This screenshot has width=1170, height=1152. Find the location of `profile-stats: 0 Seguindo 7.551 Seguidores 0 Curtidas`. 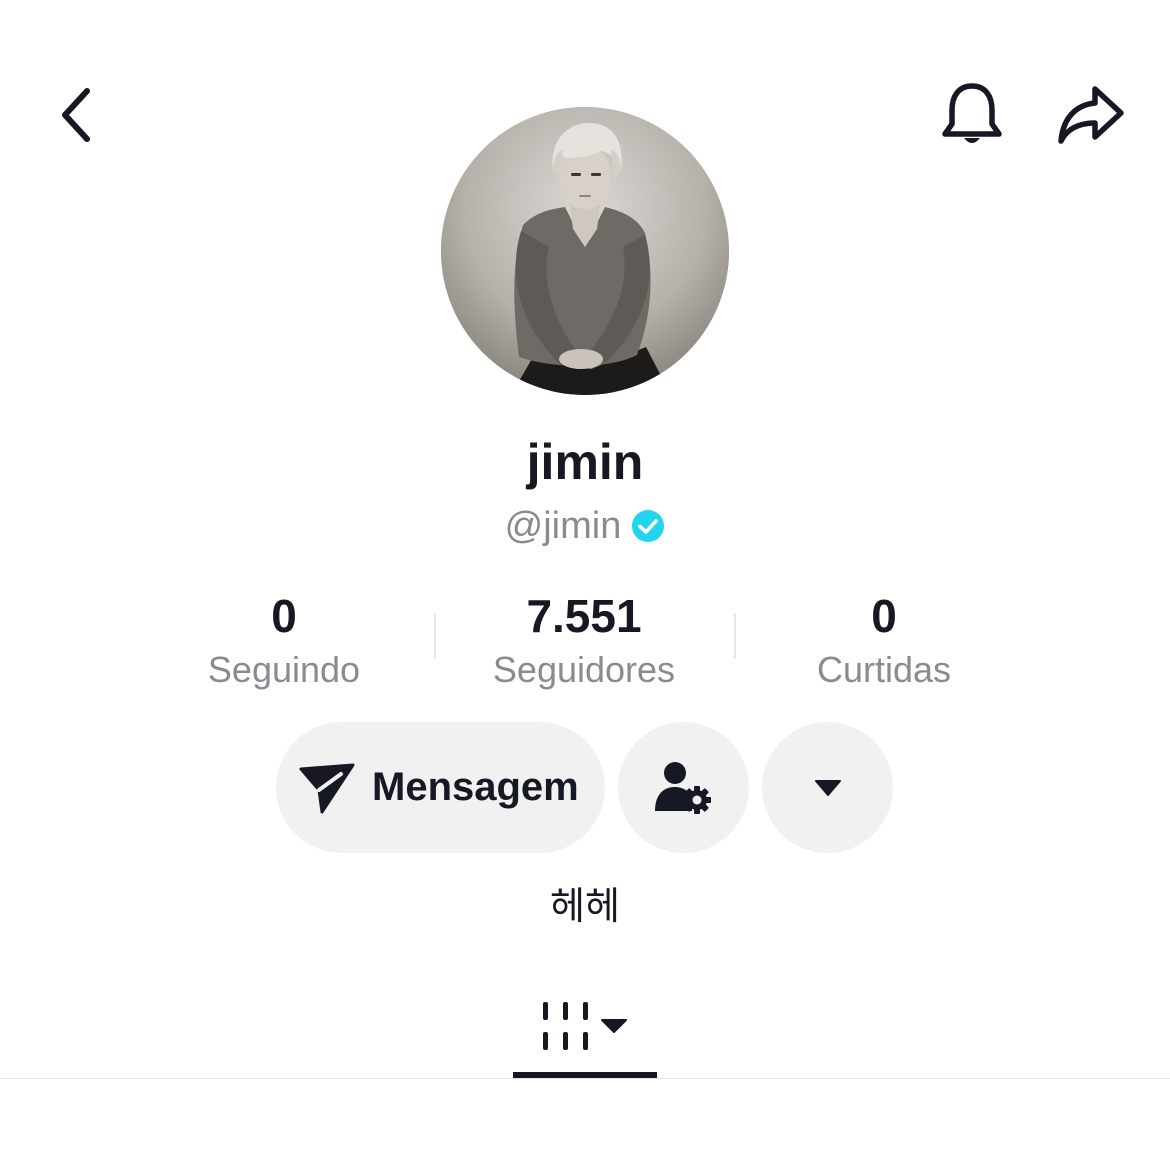

profile-stats: 0 Seguindo 7.551 Seguidores 0 Curtidas is located at coordinates (584, 640).